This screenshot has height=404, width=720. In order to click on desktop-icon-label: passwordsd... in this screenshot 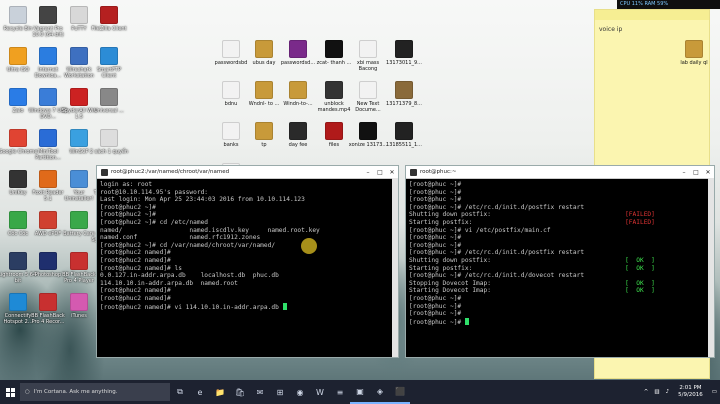, I will do `click(298, 63)`.